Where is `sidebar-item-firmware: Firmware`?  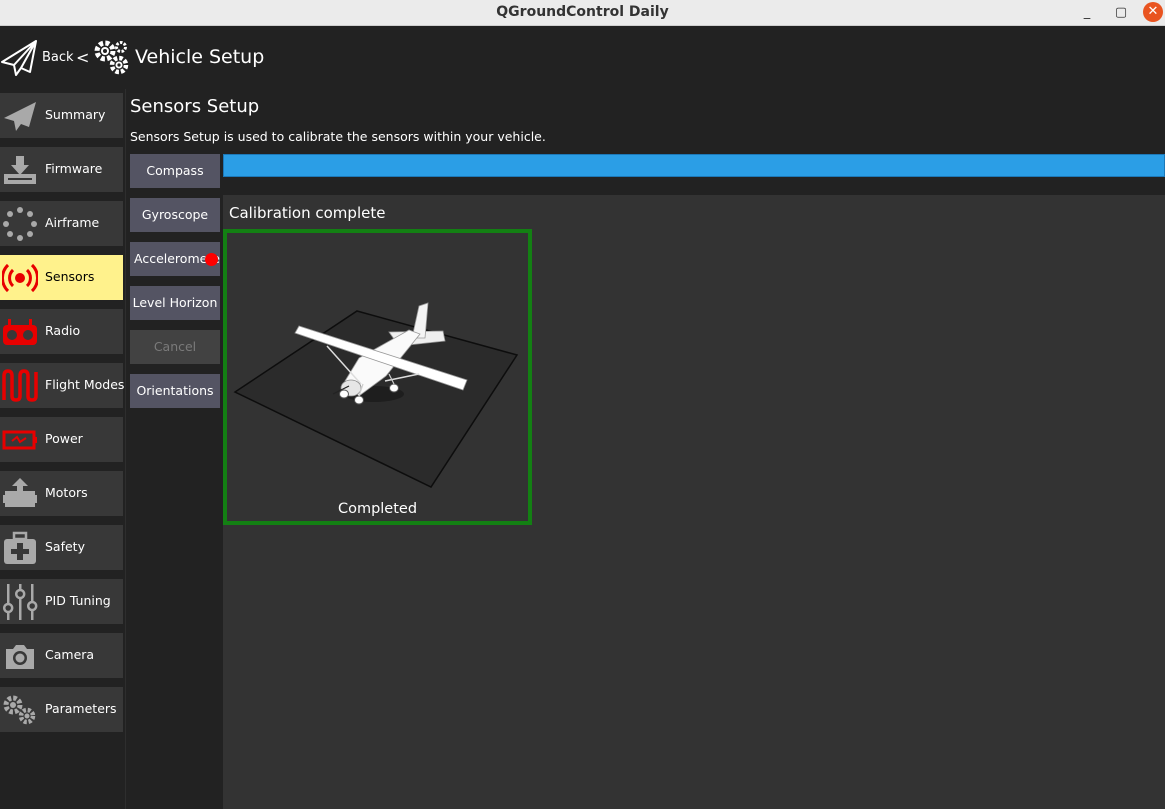 sidebar-item-firmware: Firmware is located at coordinates (61, 169).